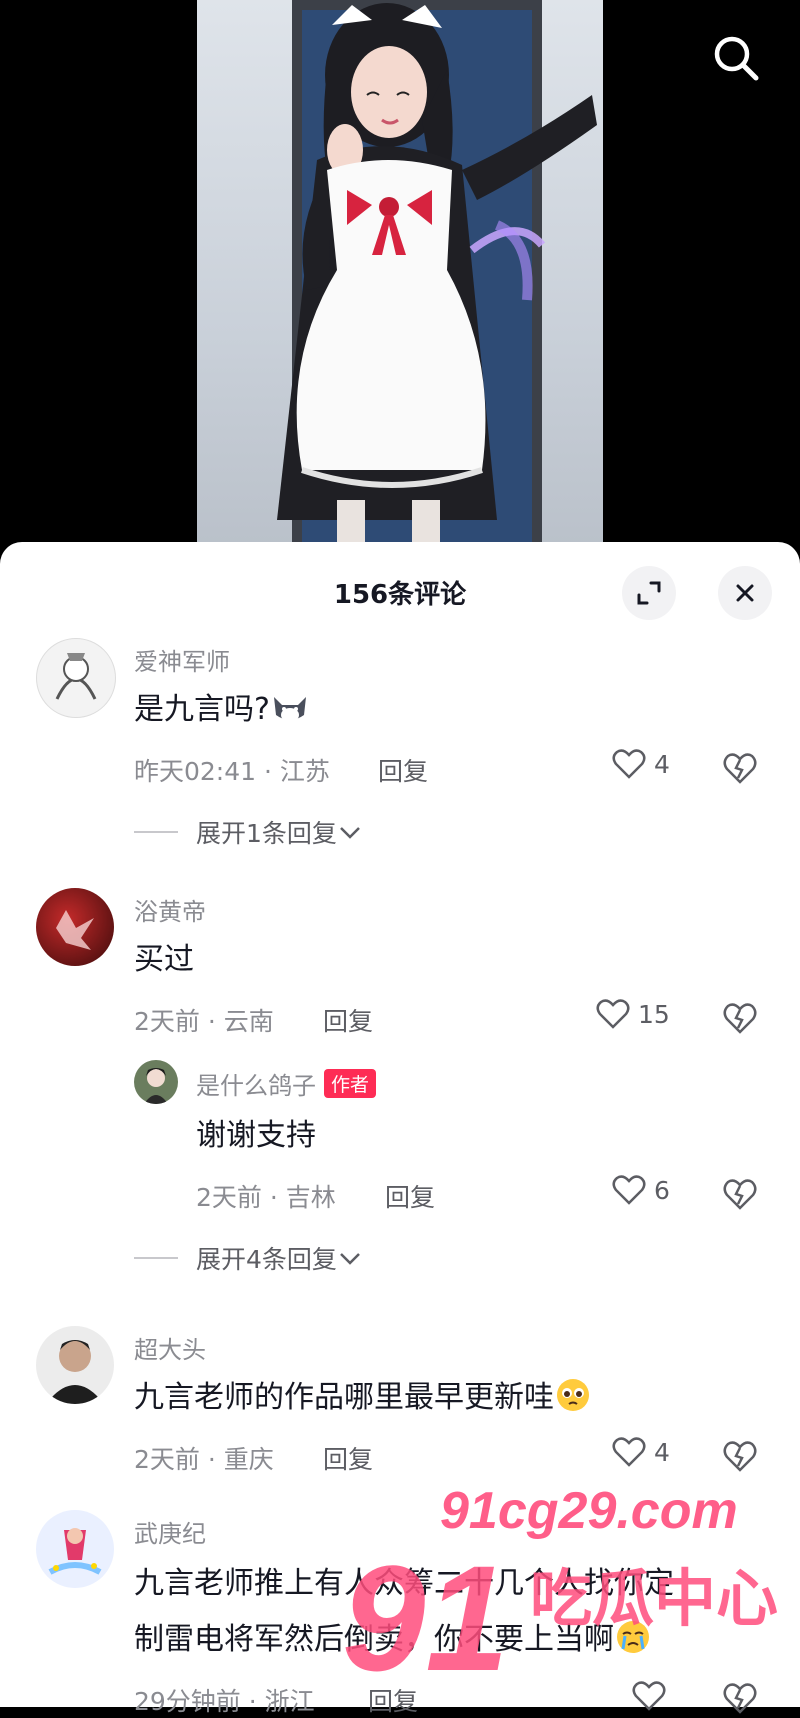 This screenshot has width=800, height=1718. I want to click on pleading-emoji-icon, so click(573, 1395).